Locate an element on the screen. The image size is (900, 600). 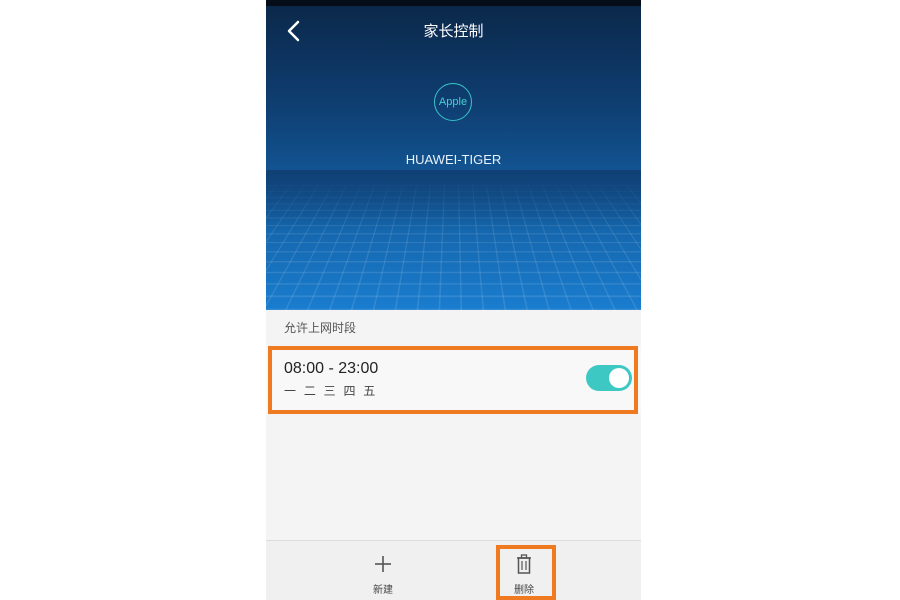
delete-button: 删除 is located at coordinates (524, 570).